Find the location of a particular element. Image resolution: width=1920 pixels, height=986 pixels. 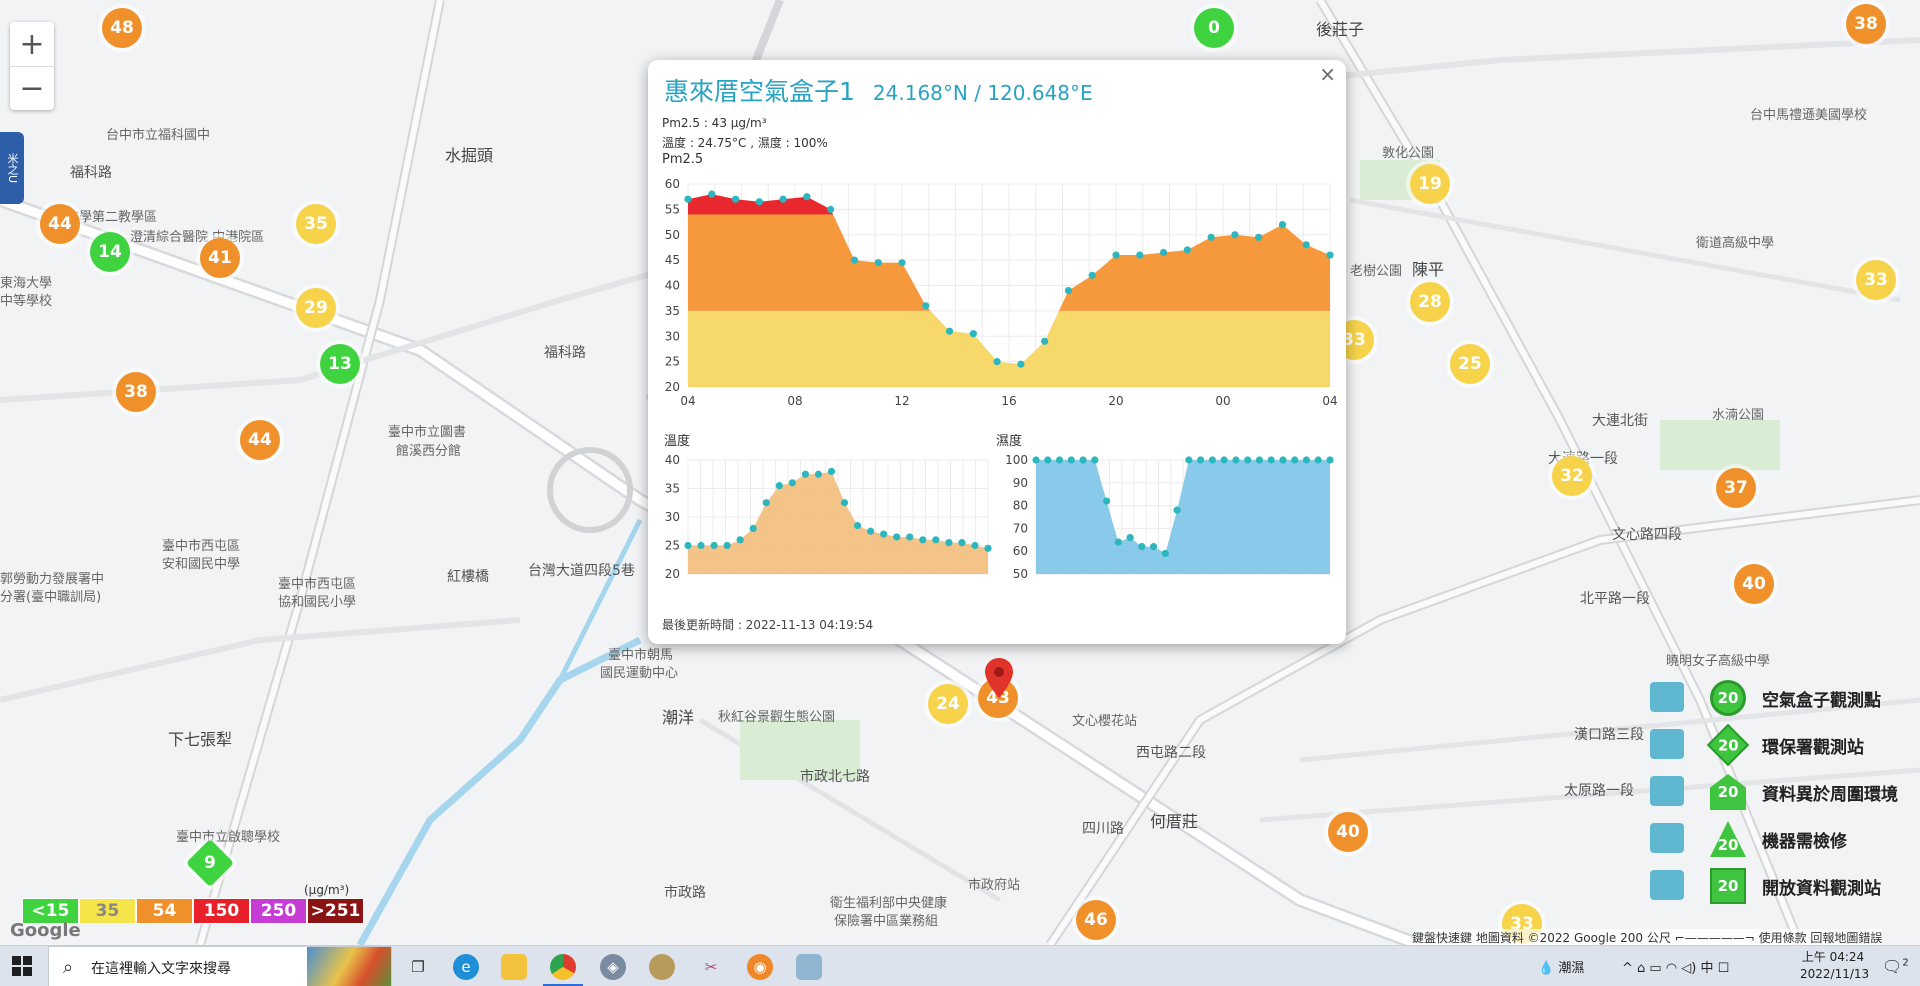

airbox-marker: 33 is located at coordinates (1876, 280).